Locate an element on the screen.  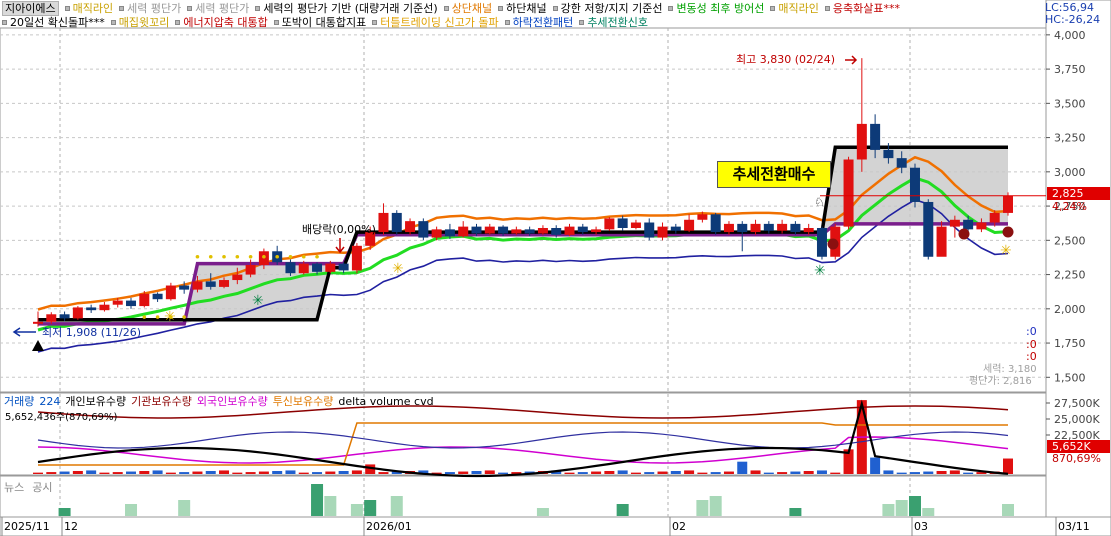
indicator-legend-item: 상단채널 is located at coordinates (468, 8).